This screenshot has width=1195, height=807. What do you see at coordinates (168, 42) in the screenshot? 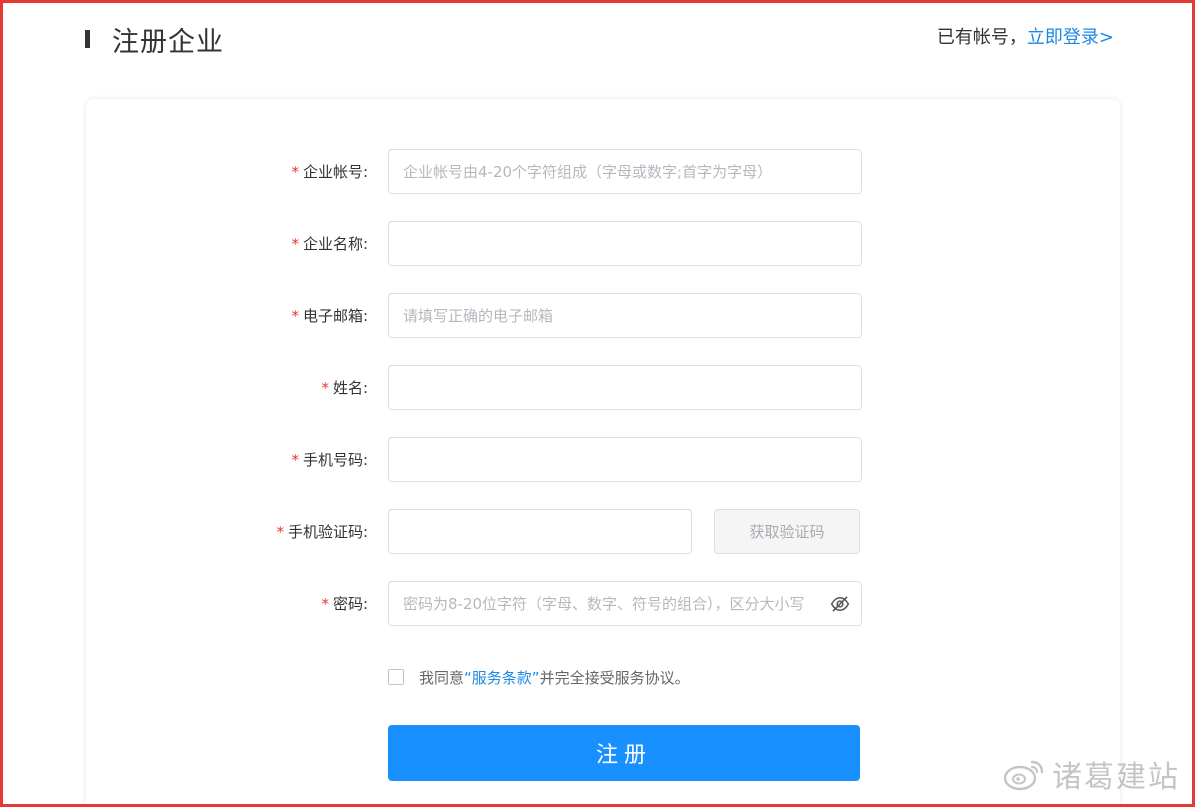
I see `page-title: 注册企业` at bounding box center [168, 42].